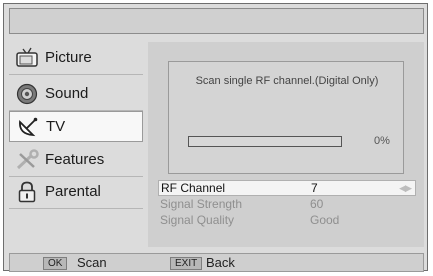 The height and width of the screenshot is (276, 433). I want to click on sidebar-item-features: Features, so click(76, 159).